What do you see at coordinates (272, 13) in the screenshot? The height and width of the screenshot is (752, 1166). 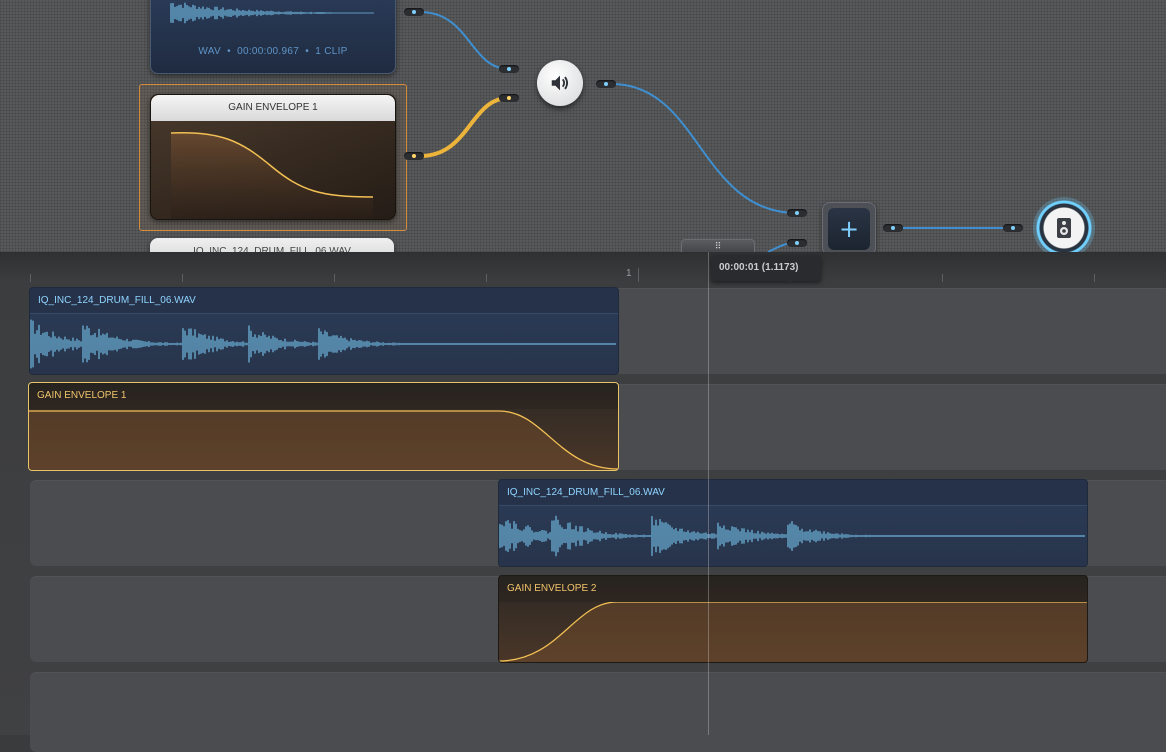 I see `node-waveform` at bounding box center [272, 13].